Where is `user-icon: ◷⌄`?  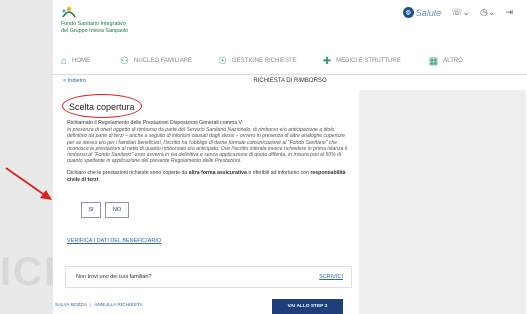 user-icon: ◷⌄ is located at coordinates (487, 12).